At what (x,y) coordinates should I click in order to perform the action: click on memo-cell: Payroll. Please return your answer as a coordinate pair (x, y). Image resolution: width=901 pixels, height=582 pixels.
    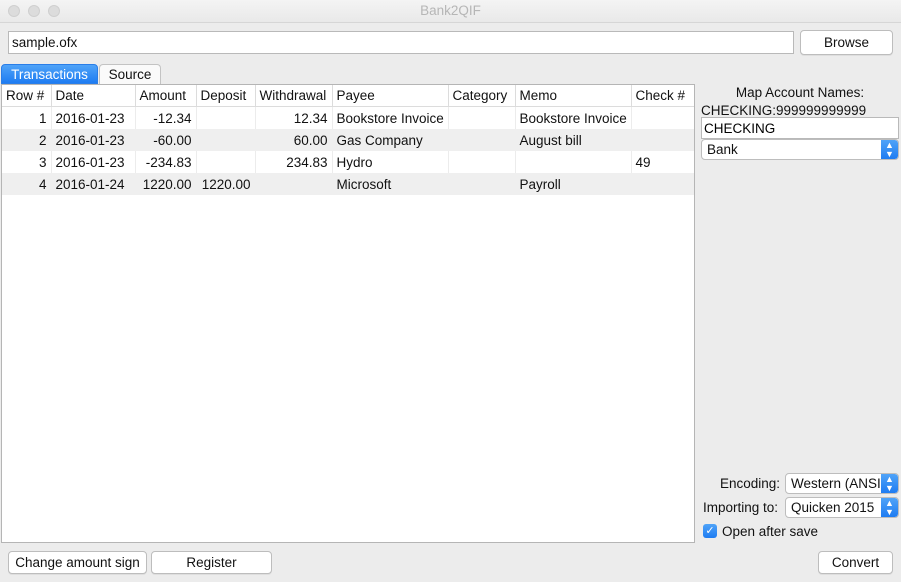
    Looking at the image, I should click on (573, 184).